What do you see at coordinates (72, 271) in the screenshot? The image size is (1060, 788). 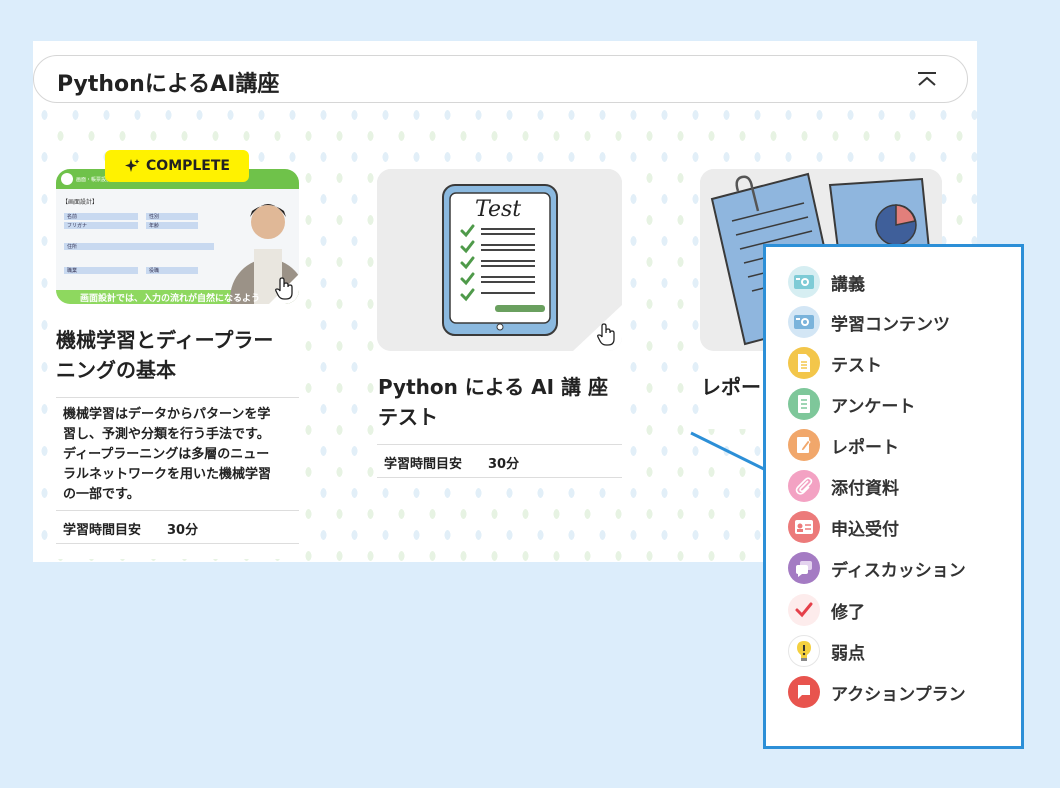 I see `slide-field: 職業` at bounding box center [72, 271].